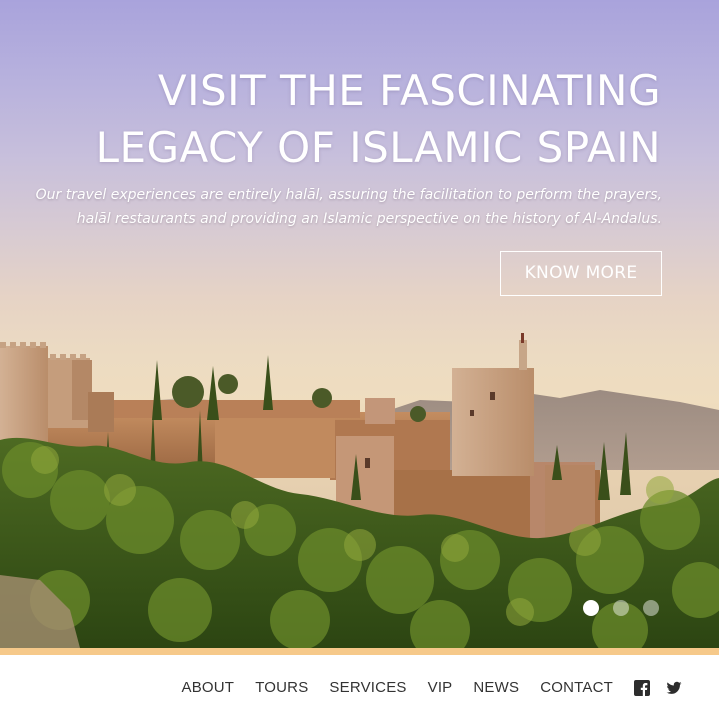  Describe the element at coordinates (581, 273) in the screenshot. I see `know-more-button: KNOW MORE` at that location.